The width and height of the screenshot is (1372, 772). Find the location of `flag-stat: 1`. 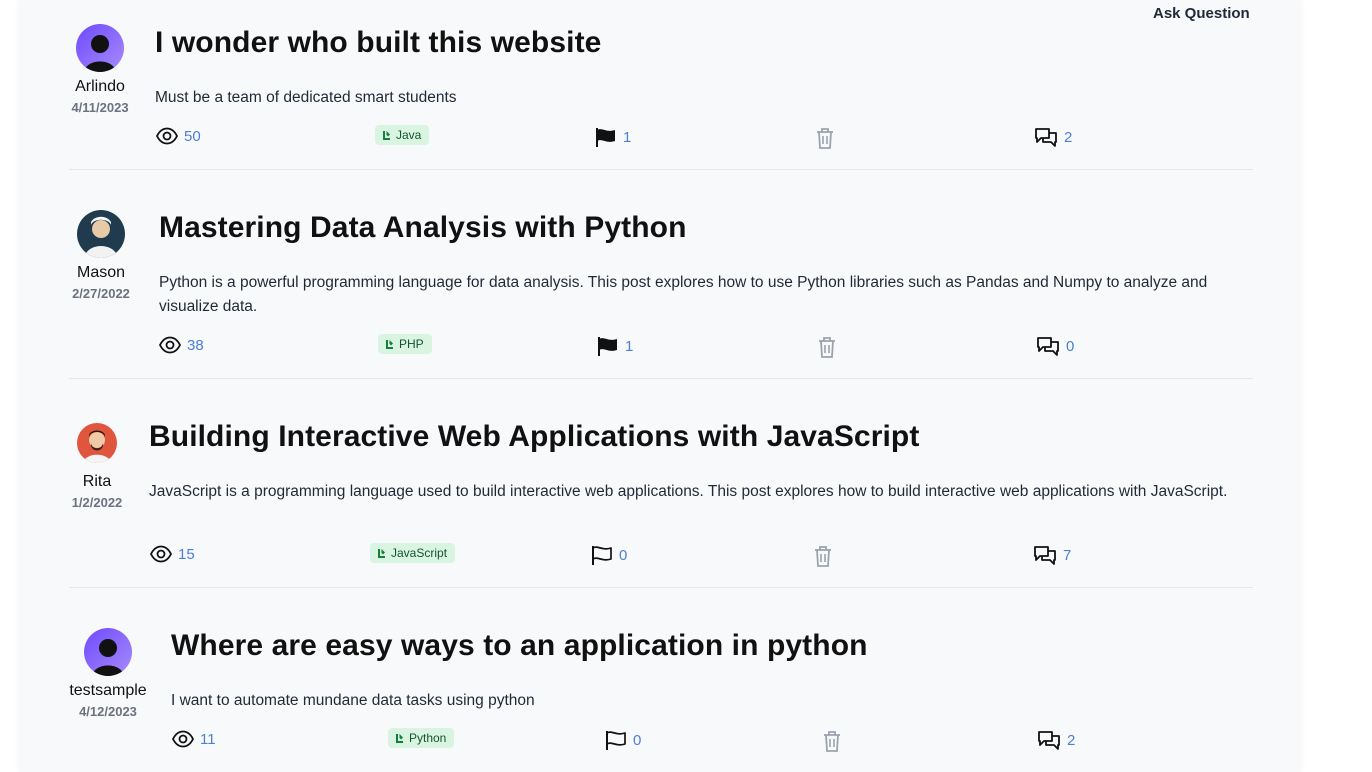

flag-stat: 1 is located at coordinates (615, 346).